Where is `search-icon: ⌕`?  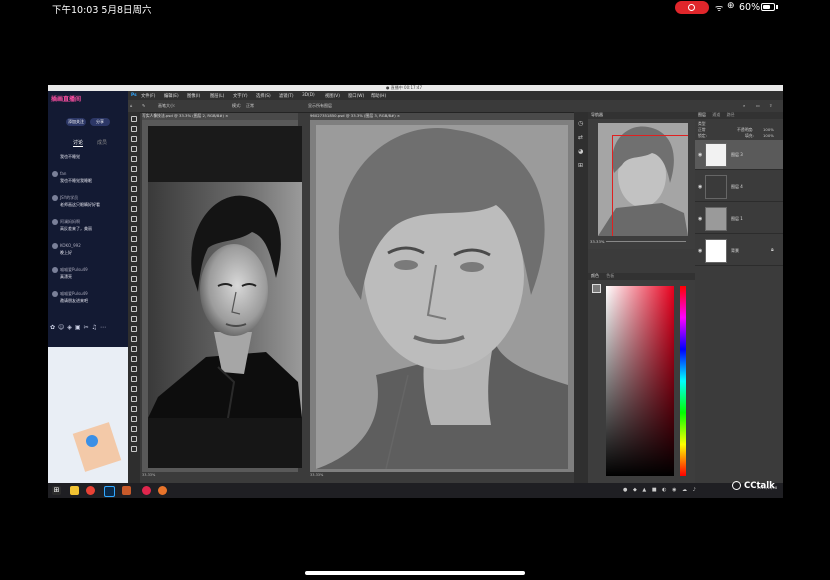 search-icon: ⌕ is located at coordinates (744, 105).